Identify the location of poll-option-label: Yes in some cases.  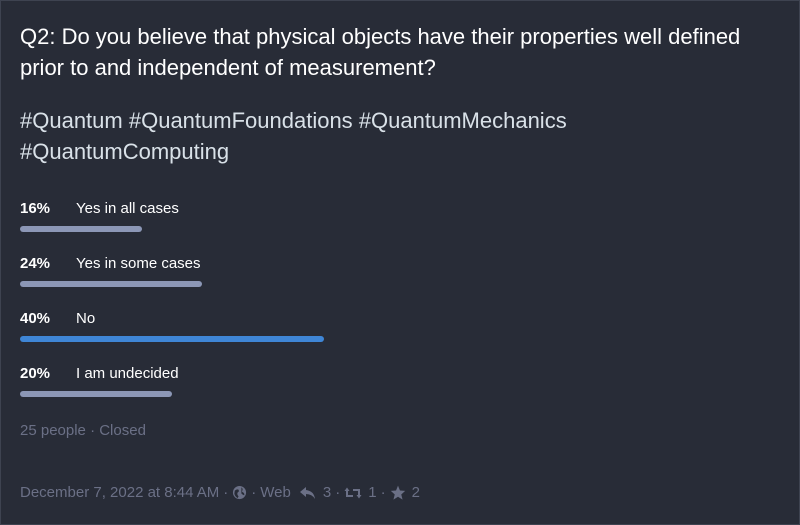
(138, 263).